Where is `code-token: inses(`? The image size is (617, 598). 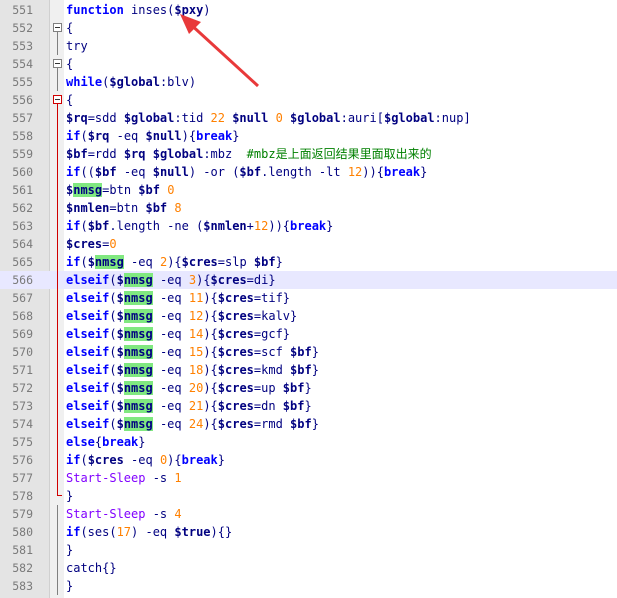 code-token: inses( is located at coordinates (153, 10).